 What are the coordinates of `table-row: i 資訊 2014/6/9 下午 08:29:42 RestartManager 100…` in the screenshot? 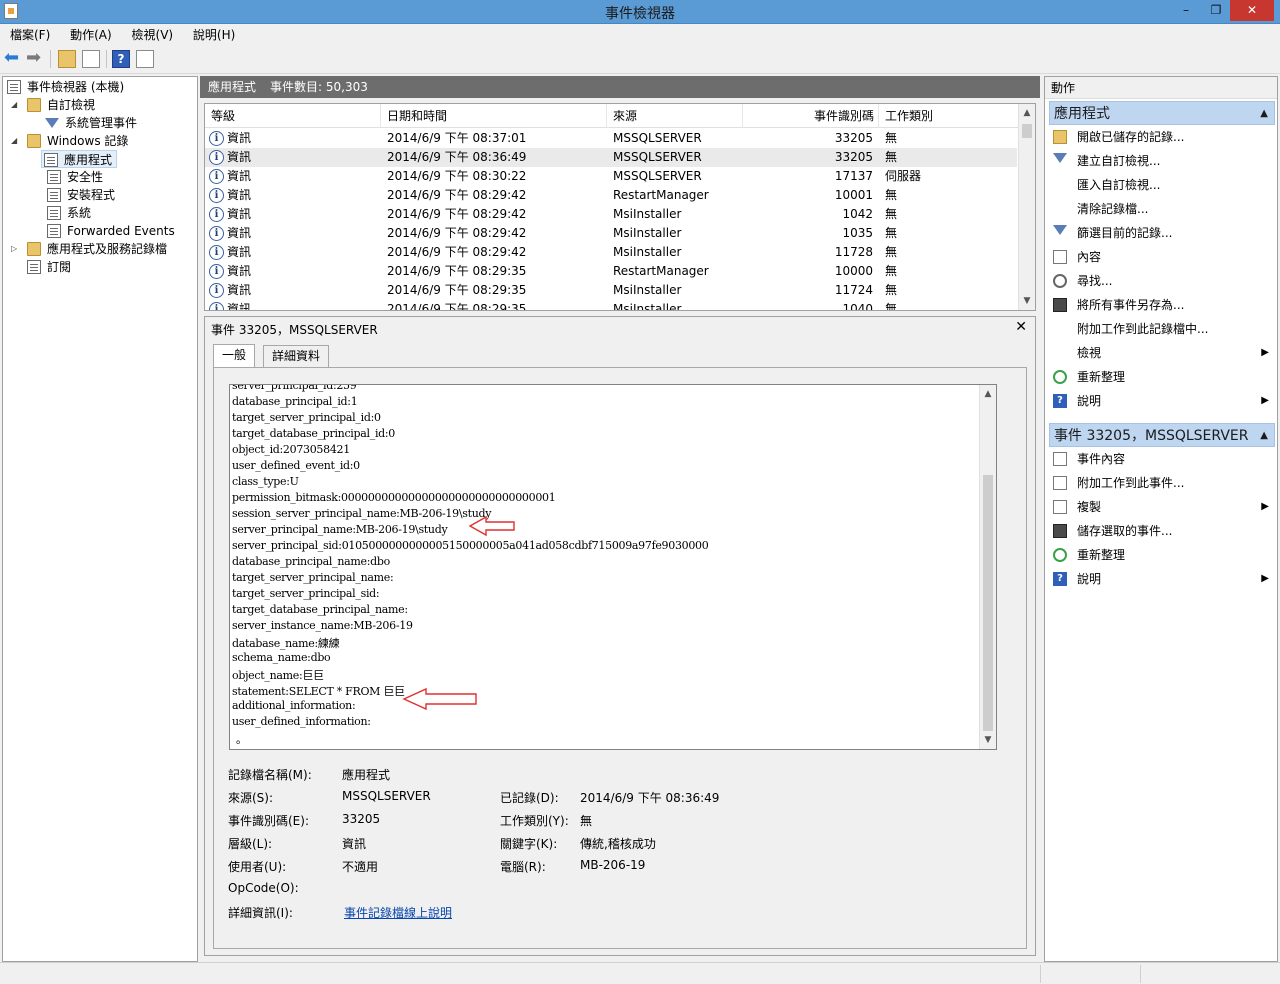 It's located at (611, 195).